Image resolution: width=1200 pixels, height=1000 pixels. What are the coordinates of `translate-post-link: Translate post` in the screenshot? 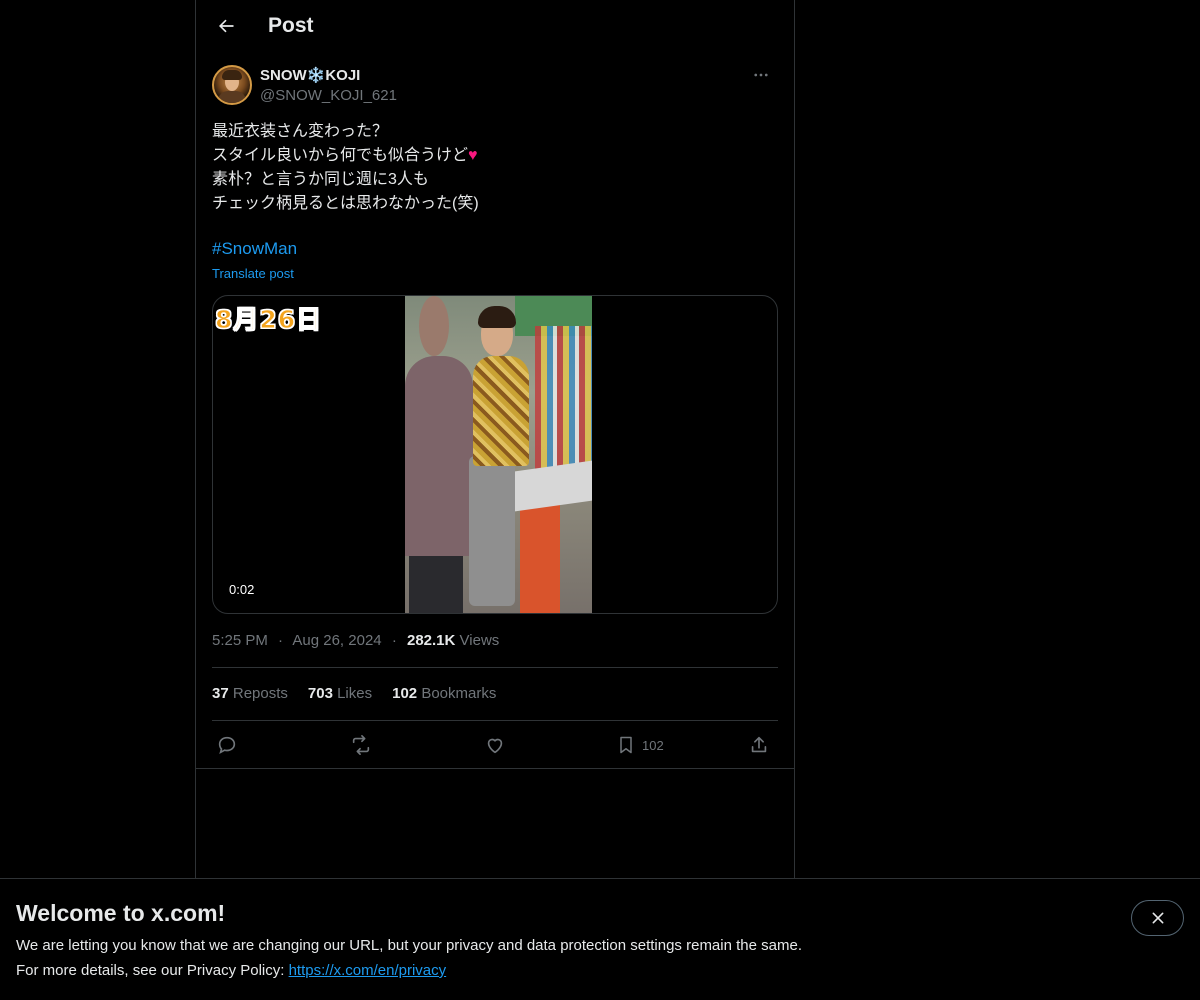 It's located at (253, 273).